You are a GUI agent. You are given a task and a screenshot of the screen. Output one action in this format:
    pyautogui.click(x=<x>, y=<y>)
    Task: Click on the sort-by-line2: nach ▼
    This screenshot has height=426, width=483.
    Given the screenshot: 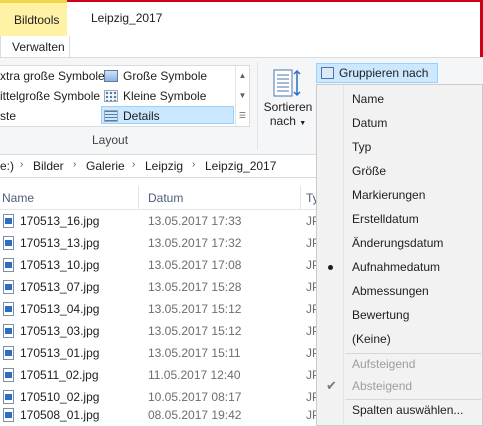 What is the action you would take?
    pyautogui.click(x=288, y=122)
    